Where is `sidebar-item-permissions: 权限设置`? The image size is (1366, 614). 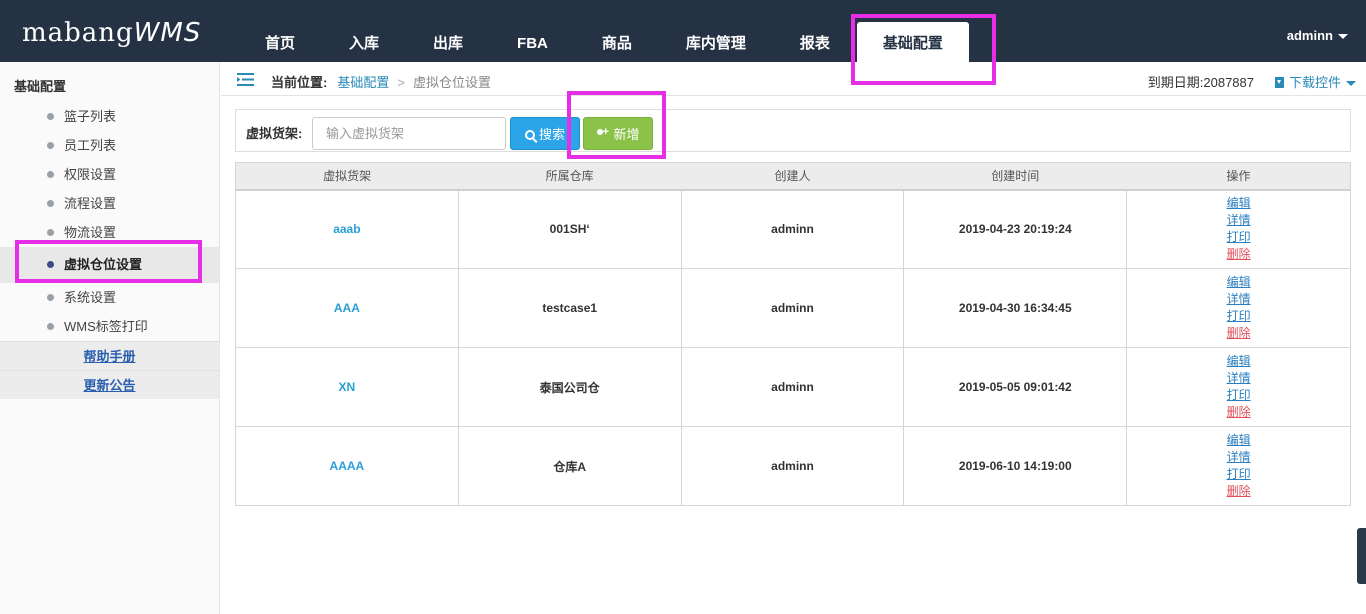 sidebar-item-permissions: 权限设置 is located at coordinates (109, 174).